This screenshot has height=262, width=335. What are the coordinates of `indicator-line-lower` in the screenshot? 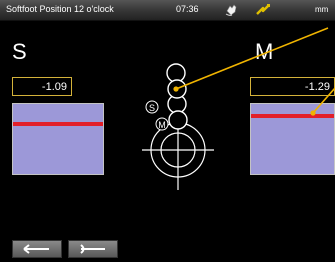 It's located at (323, 100).